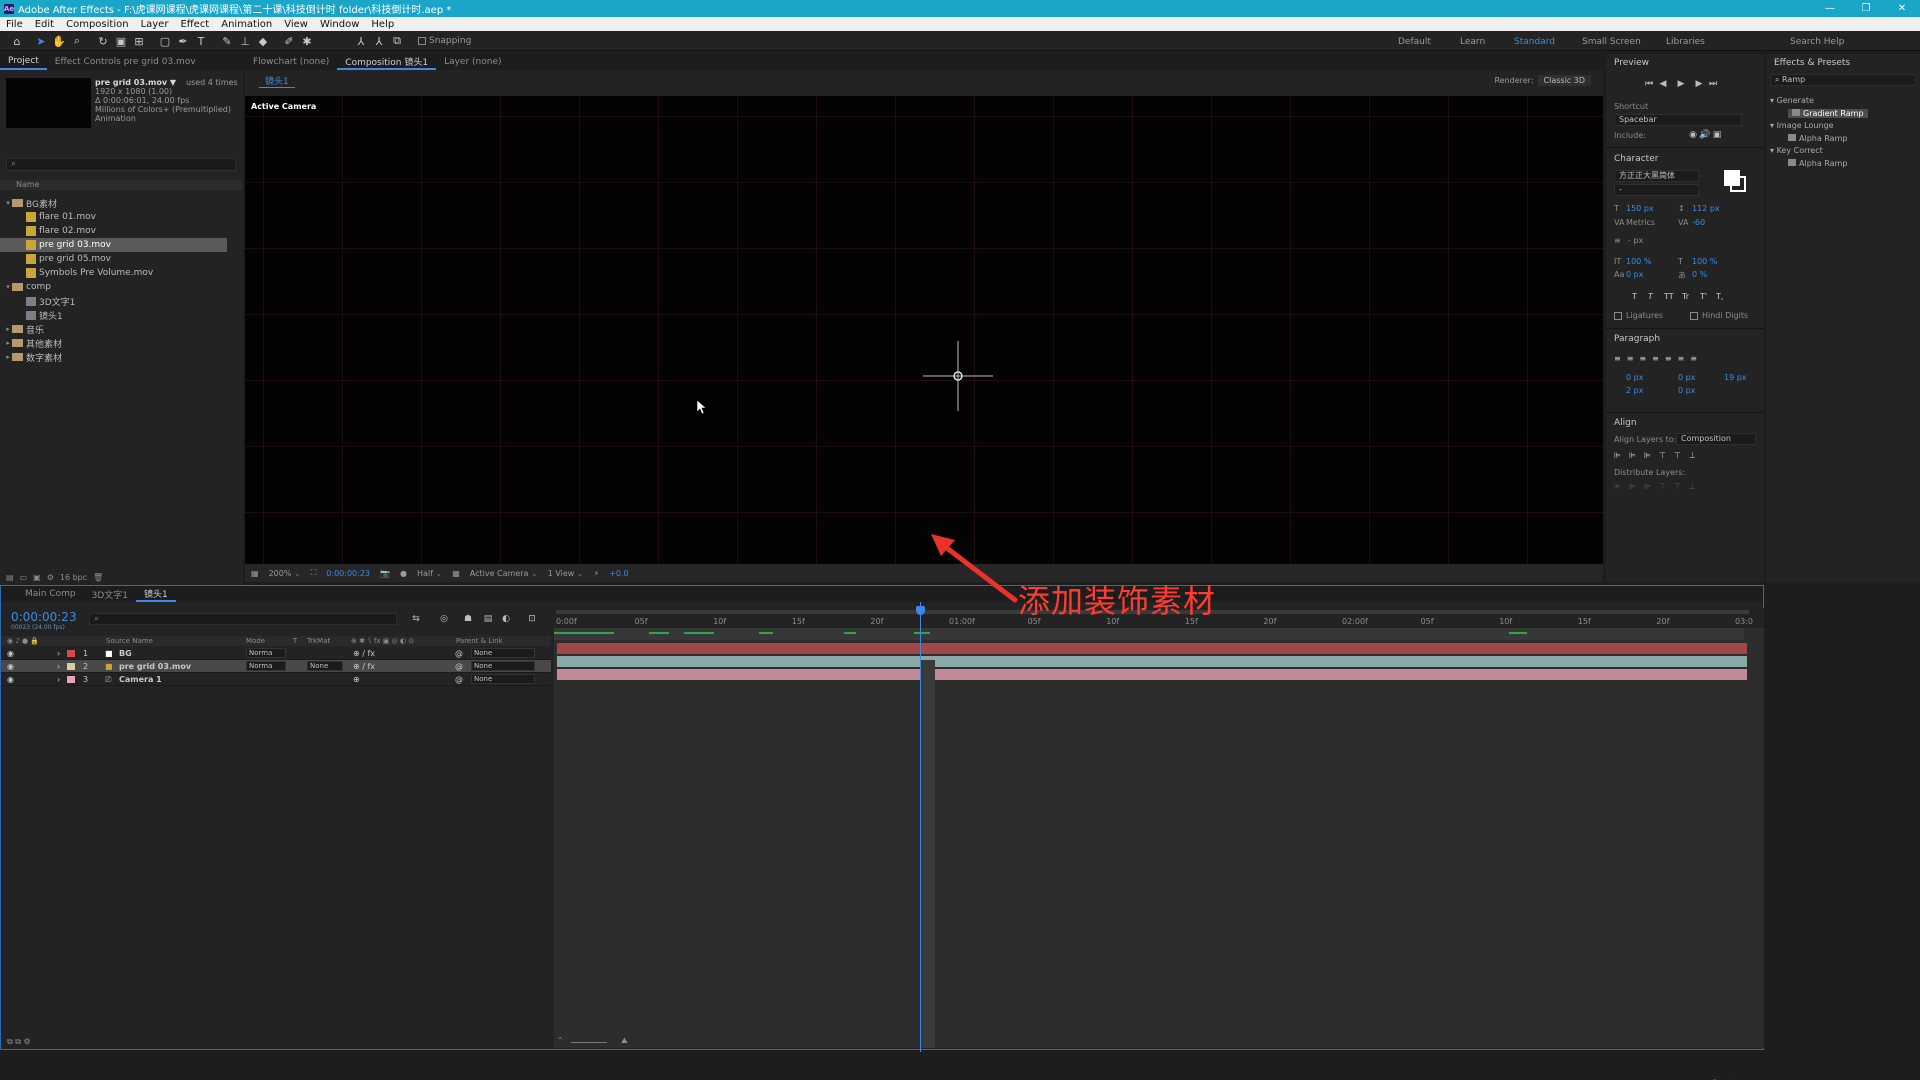 This screenshot has width=1920, height=1080. What do you see at coordinates (103, 41) in the screenshot?
I see `rotate-tool-icon: ↻` at bounding box center [103, 41].